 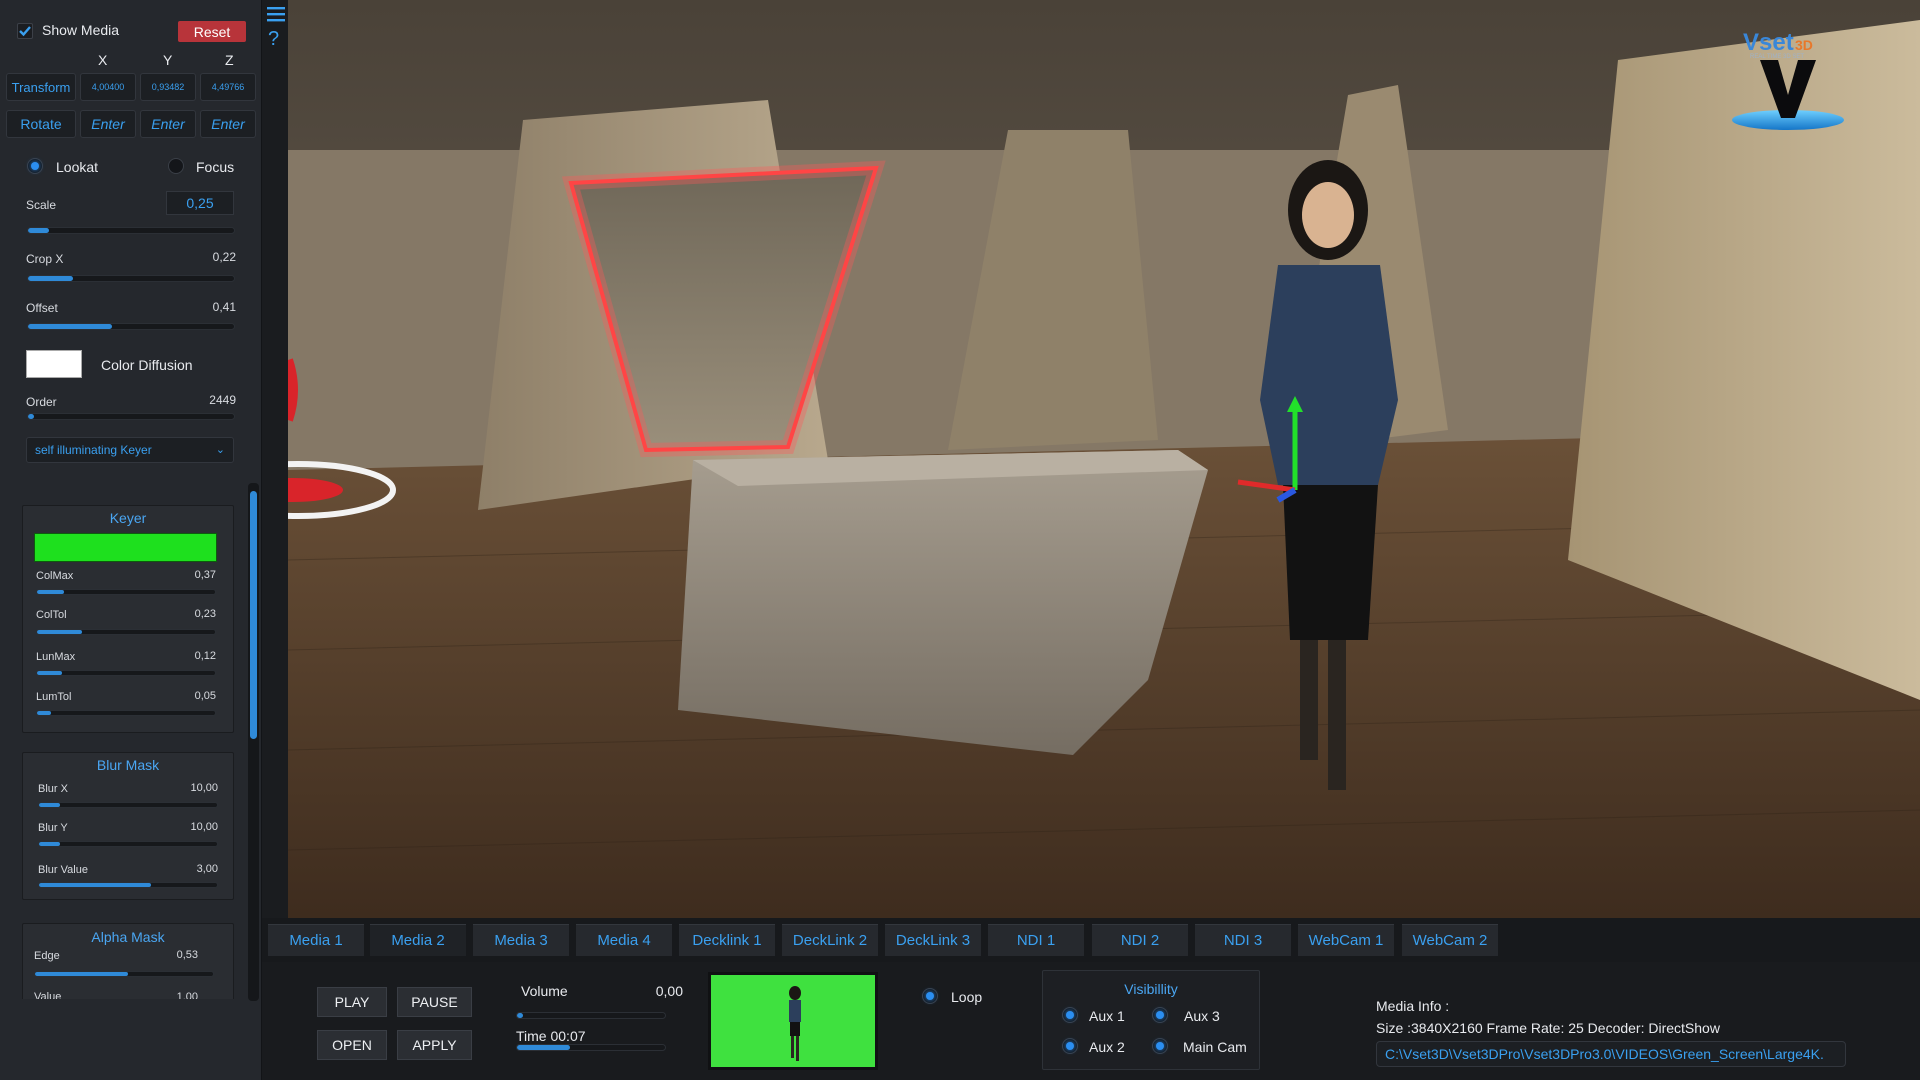 I want to click on offset-slider-fill, so click(x=70, y=326).